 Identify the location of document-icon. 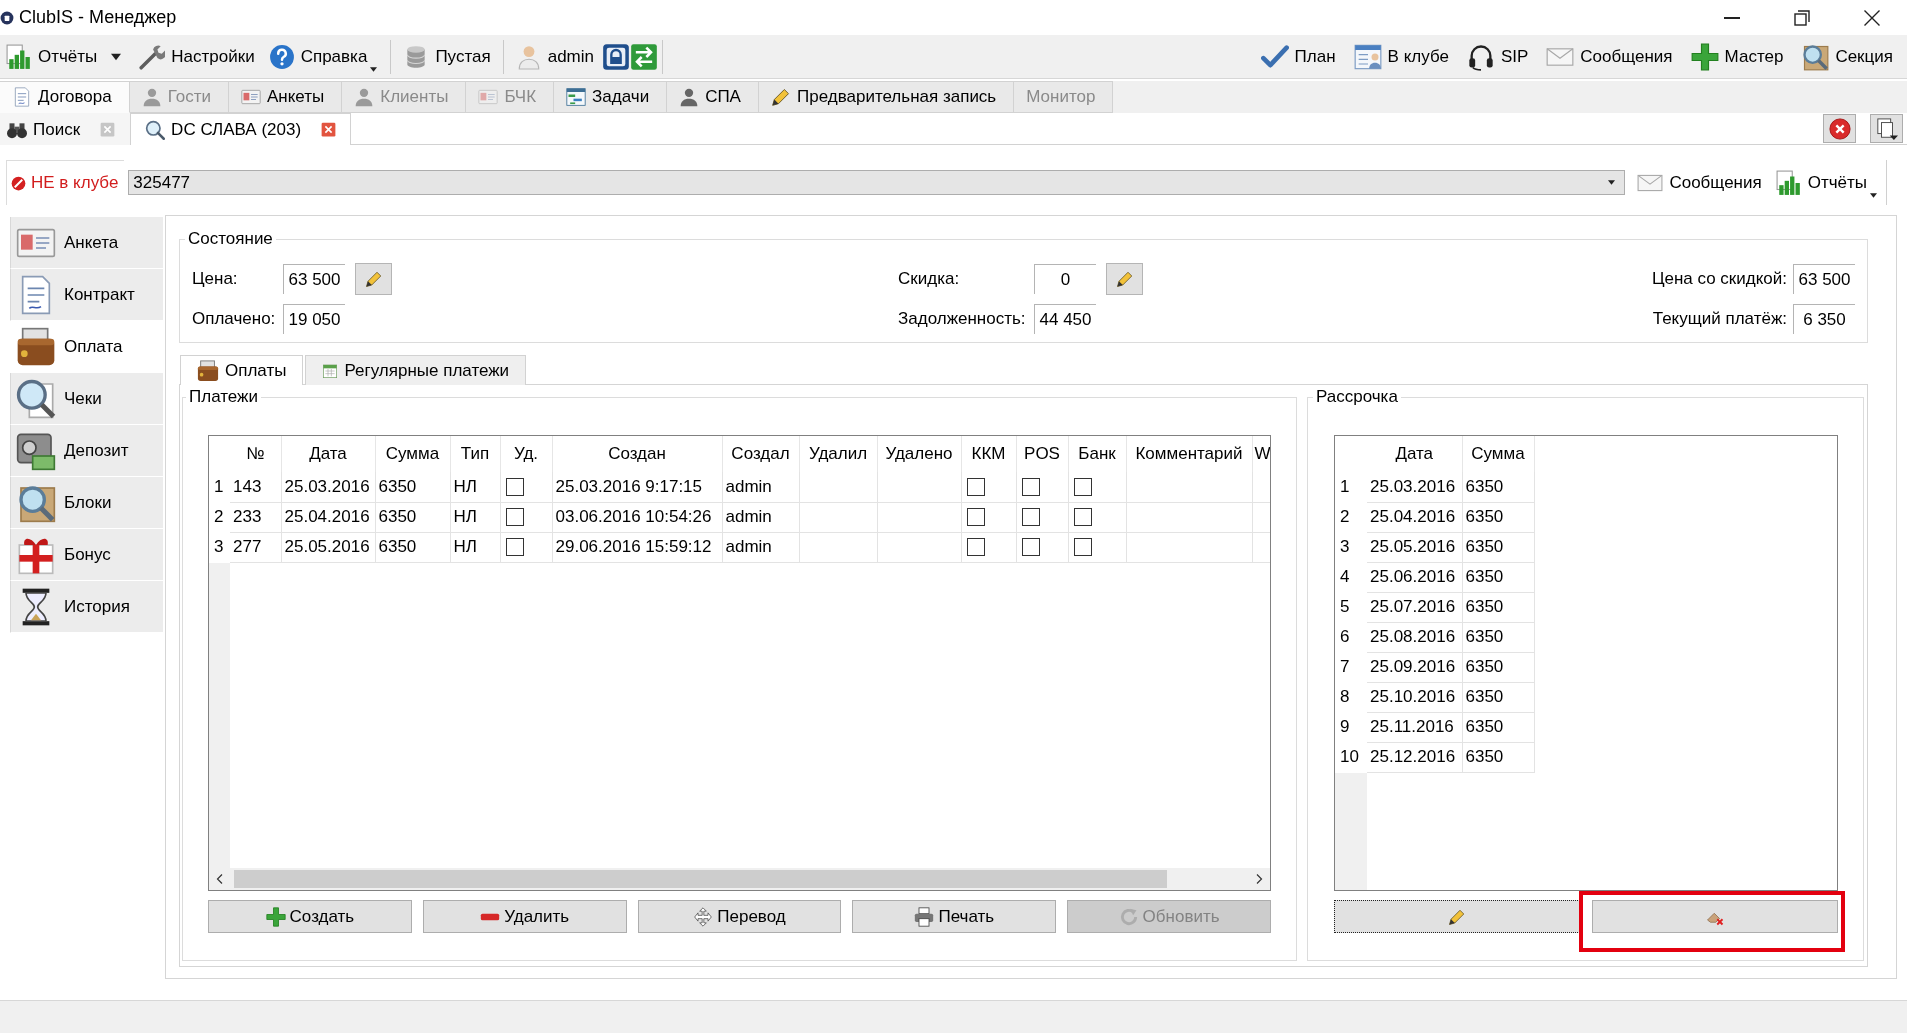
(22, 97).